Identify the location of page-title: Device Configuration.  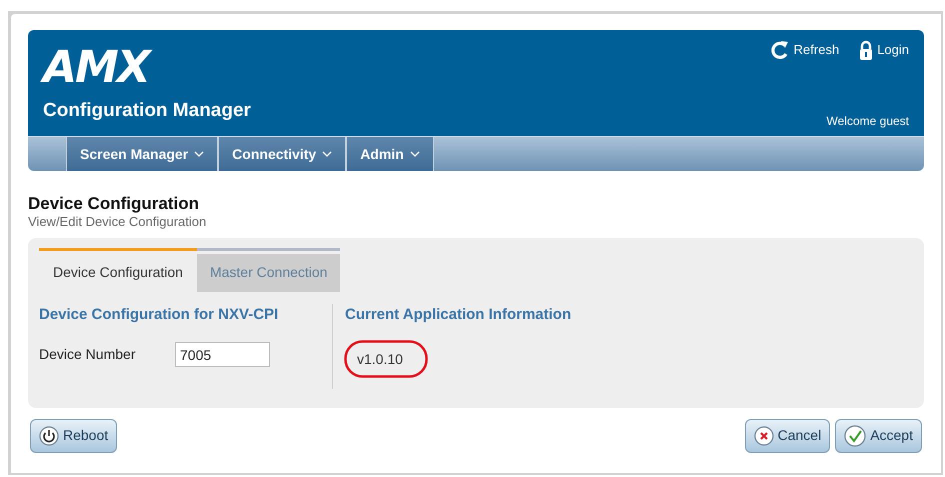
(114, 203).